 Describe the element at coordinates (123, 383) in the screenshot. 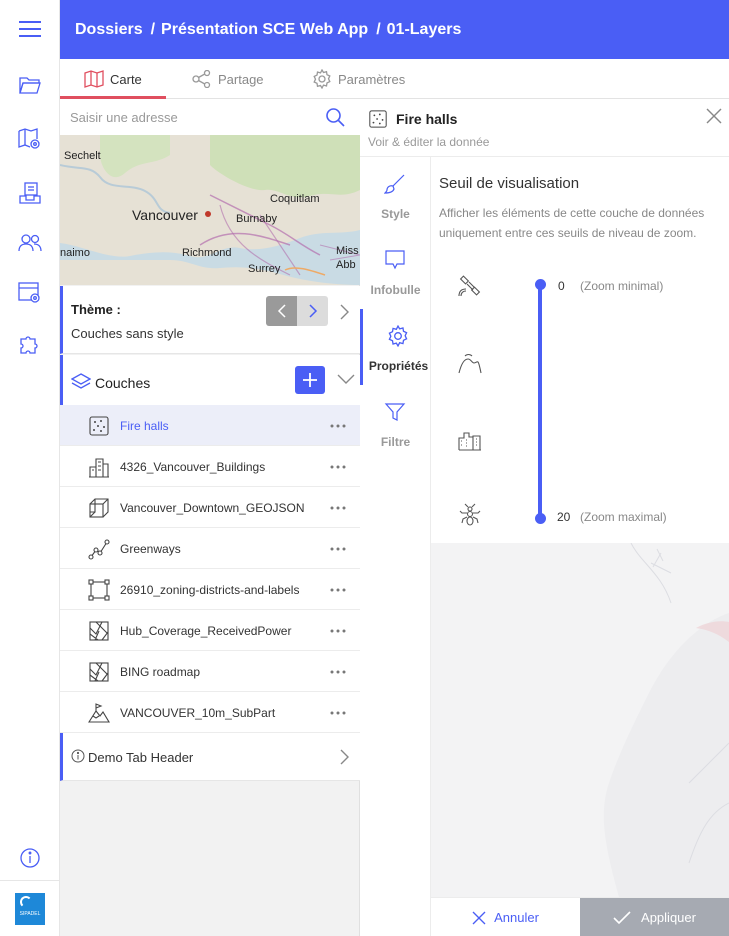

I see `layers-title: Couches` at that location.